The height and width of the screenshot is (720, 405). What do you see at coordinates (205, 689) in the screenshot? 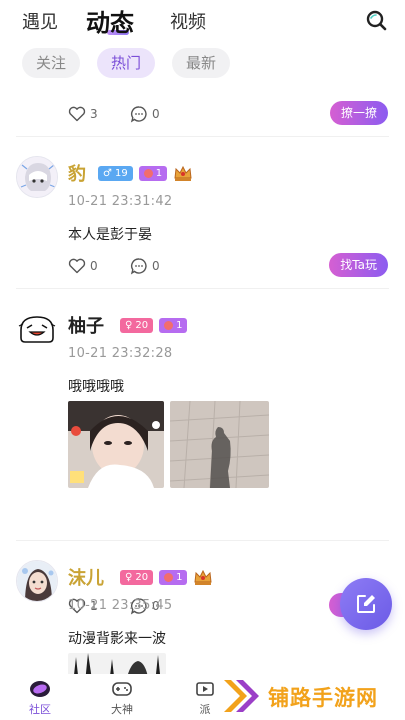
I see `party-icon` at bounding box center [205, 689].